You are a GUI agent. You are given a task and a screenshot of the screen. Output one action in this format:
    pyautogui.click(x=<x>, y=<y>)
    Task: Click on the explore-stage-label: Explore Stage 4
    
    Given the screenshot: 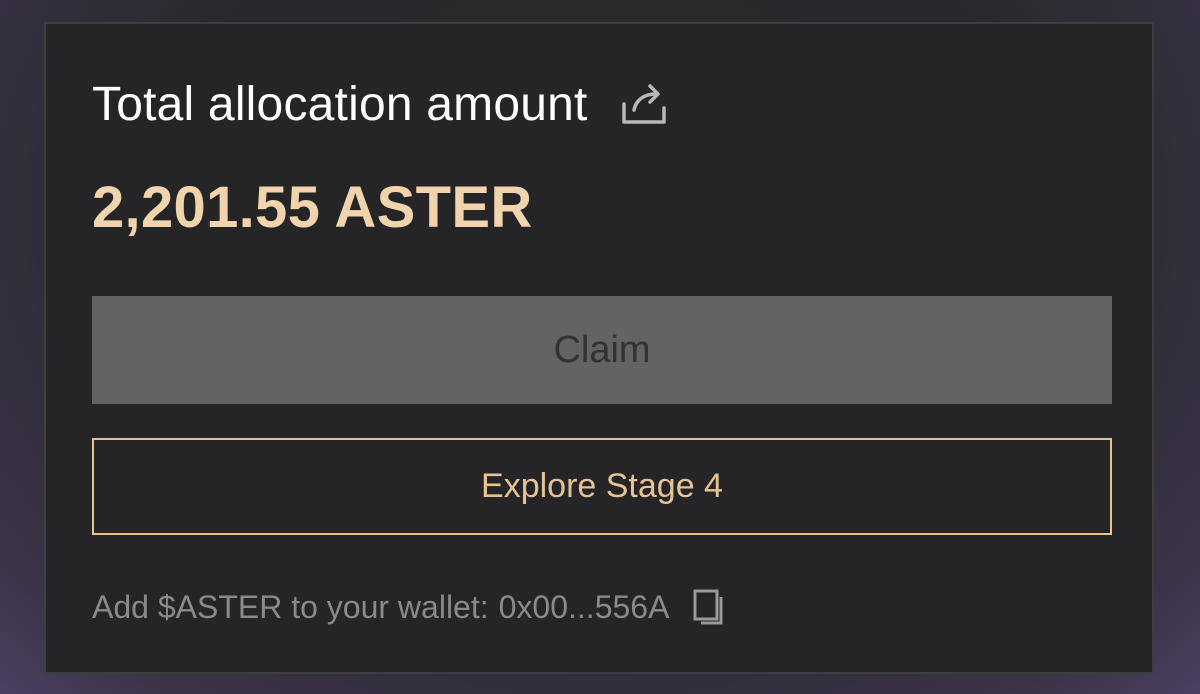 What is the action you would take?
    pyautogui.click(x=602, y=486)
    